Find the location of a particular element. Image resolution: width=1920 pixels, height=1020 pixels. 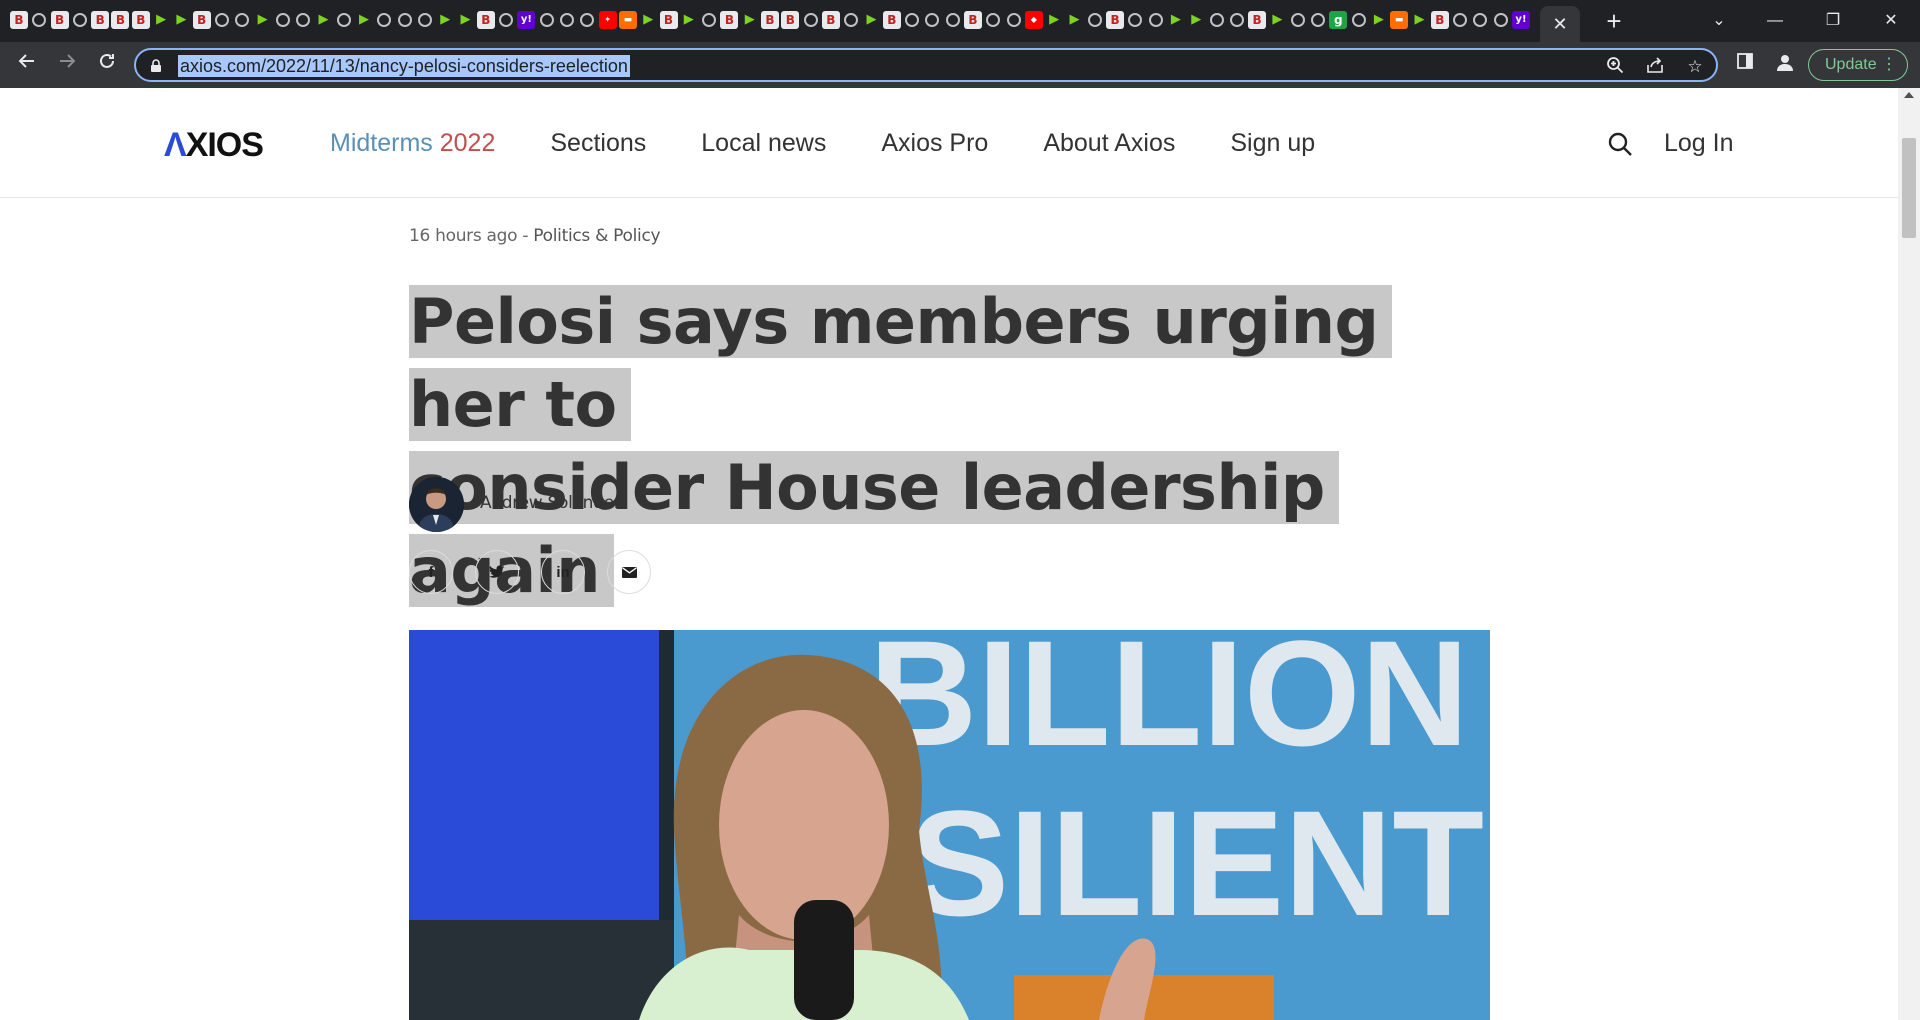

tab-favicon-33: ▶ is located at coordinates (689, 20).